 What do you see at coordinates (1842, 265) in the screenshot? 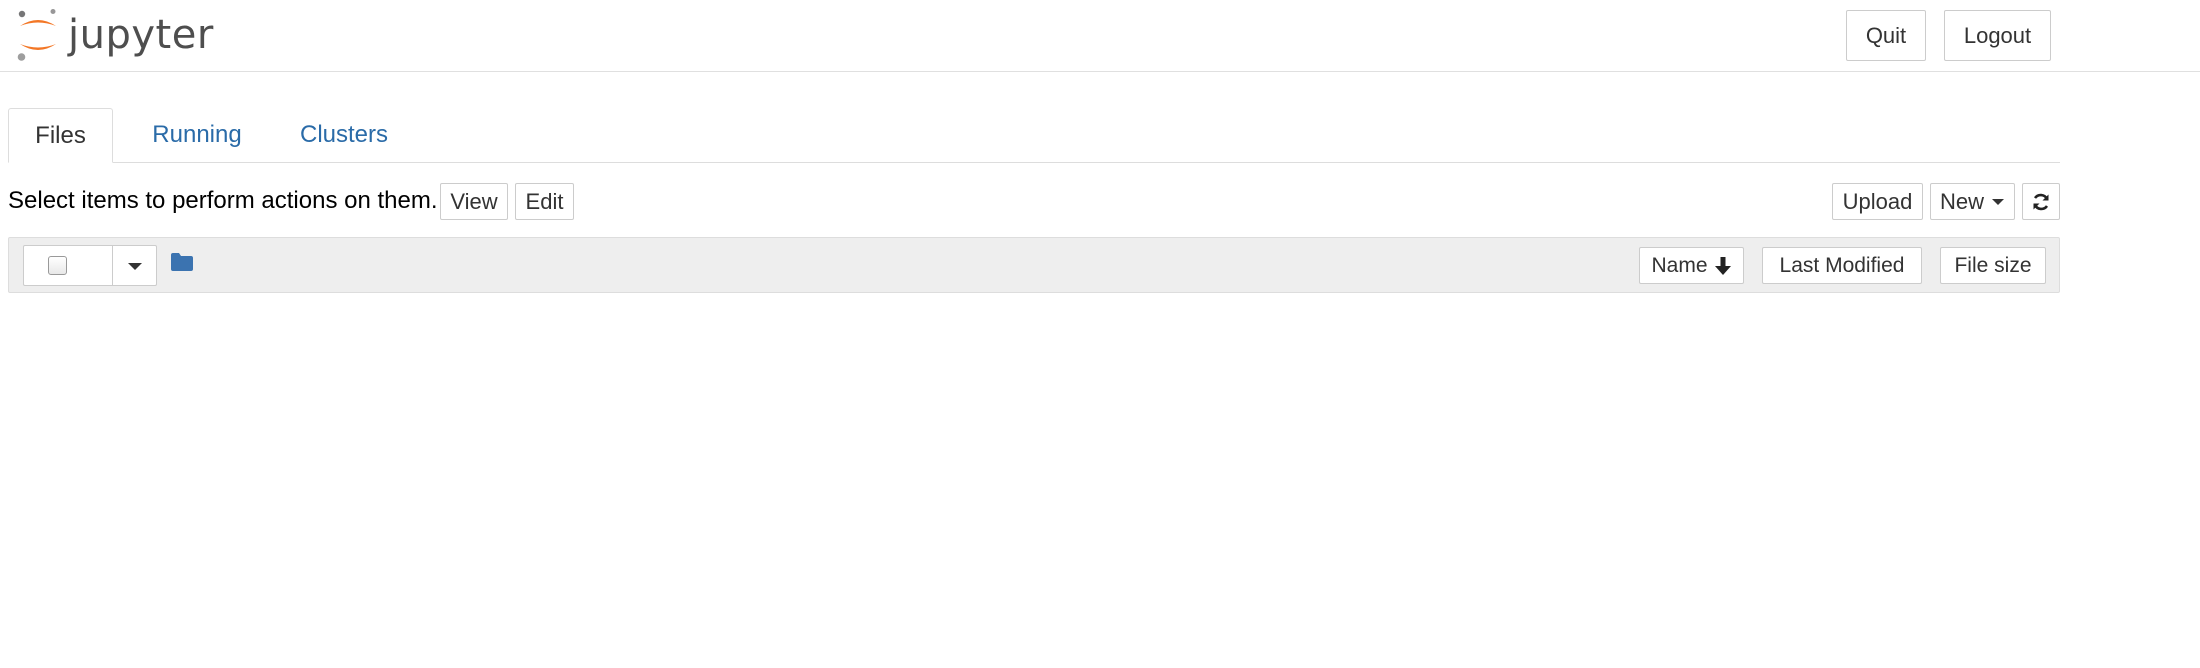
I see `sort-by-last-modified-button: Last Modified` at bounding box center [1842, 265].